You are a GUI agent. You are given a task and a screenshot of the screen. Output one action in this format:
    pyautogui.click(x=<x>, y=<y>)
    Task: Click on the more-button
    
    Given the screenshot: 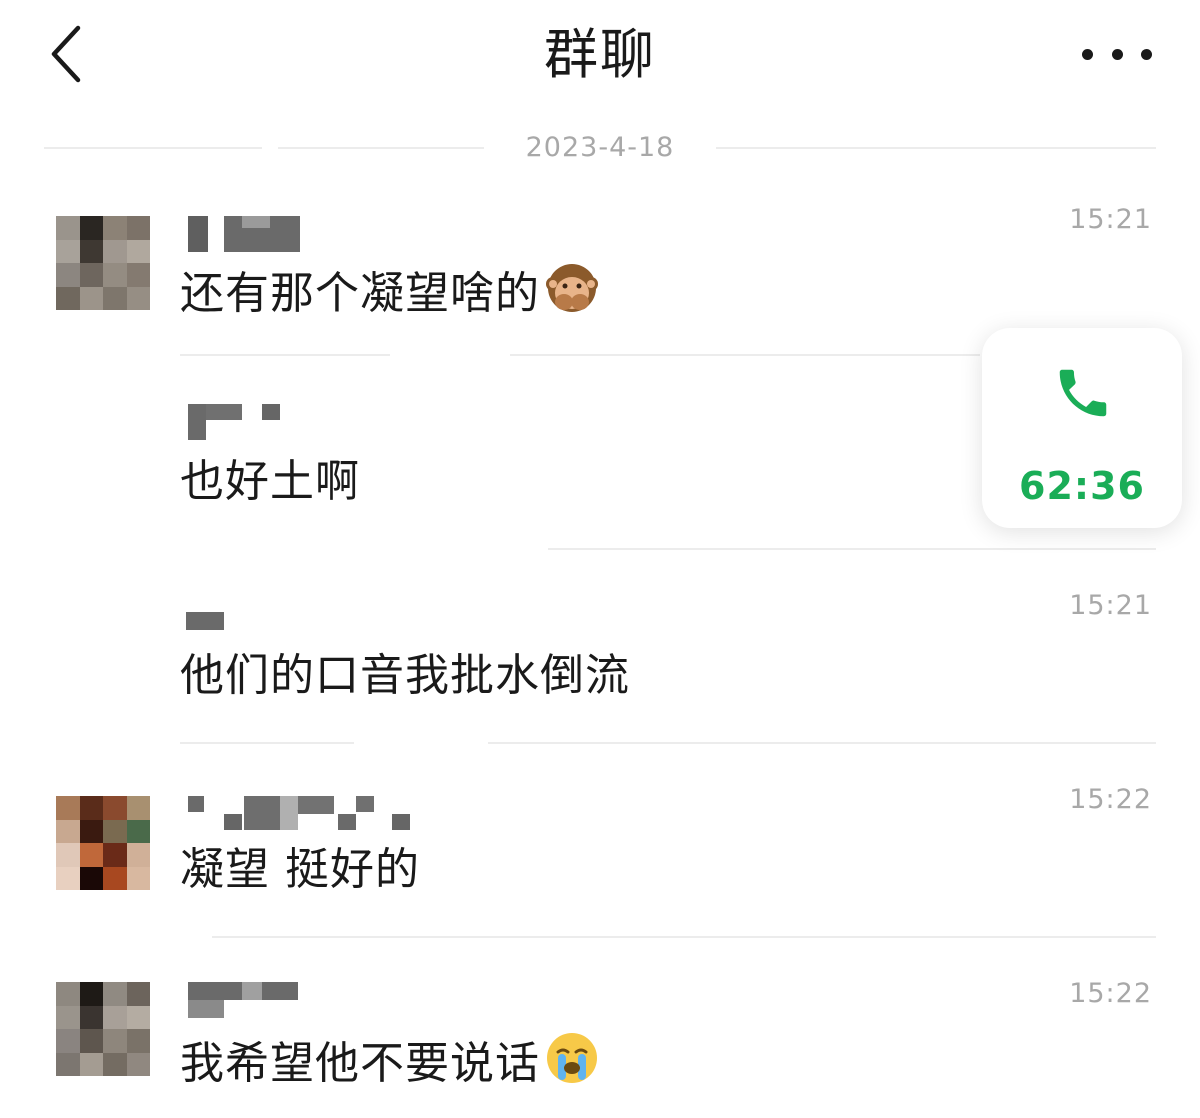 What is the action you would take?
    pyautogui.click(x=1117, y=54)
    